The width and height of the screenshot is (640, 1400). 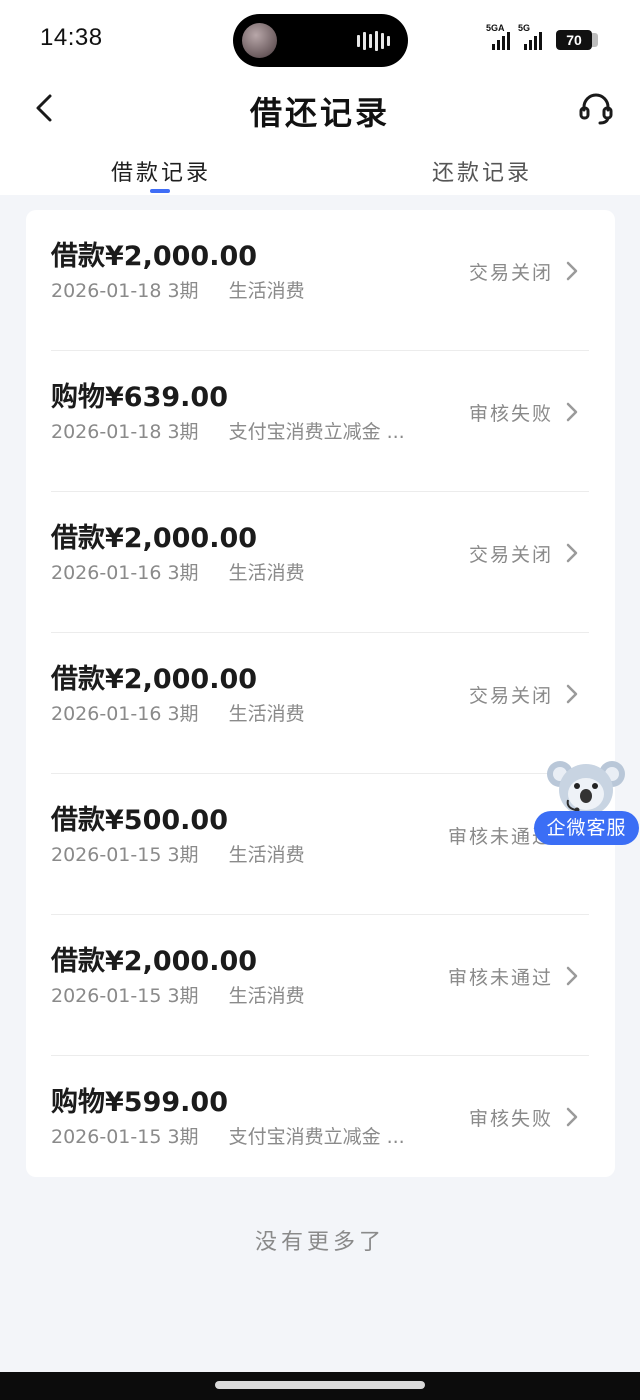 I want to click on active-tab-indicator, so click(x=160, y=191).